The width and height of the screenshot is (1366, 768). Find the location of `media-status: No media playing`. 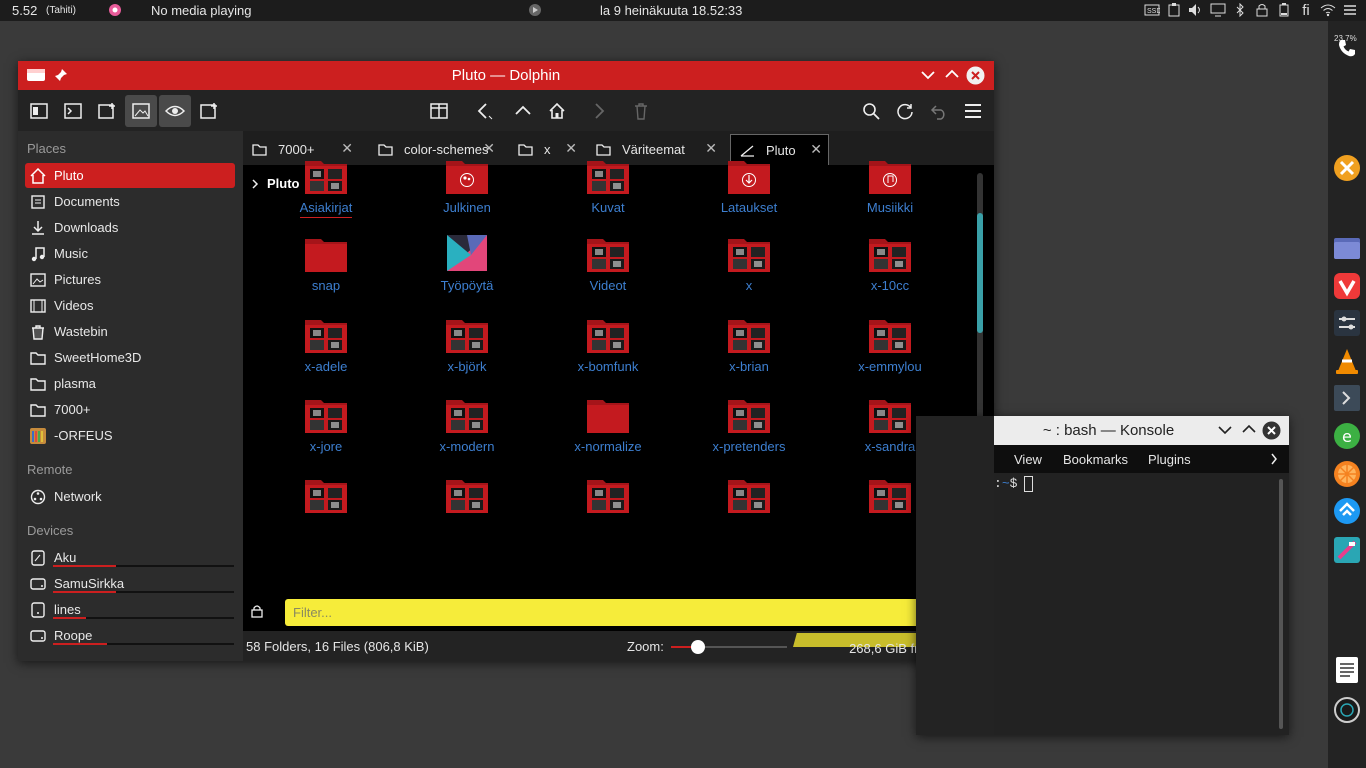

media-status: No media playing is located at coordinates (201, 10).